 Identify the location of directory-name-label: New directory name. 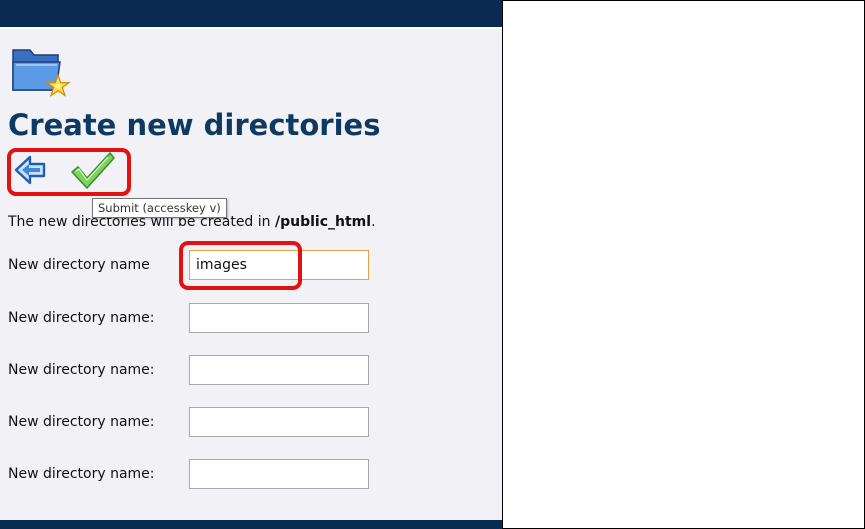
(79, 265).